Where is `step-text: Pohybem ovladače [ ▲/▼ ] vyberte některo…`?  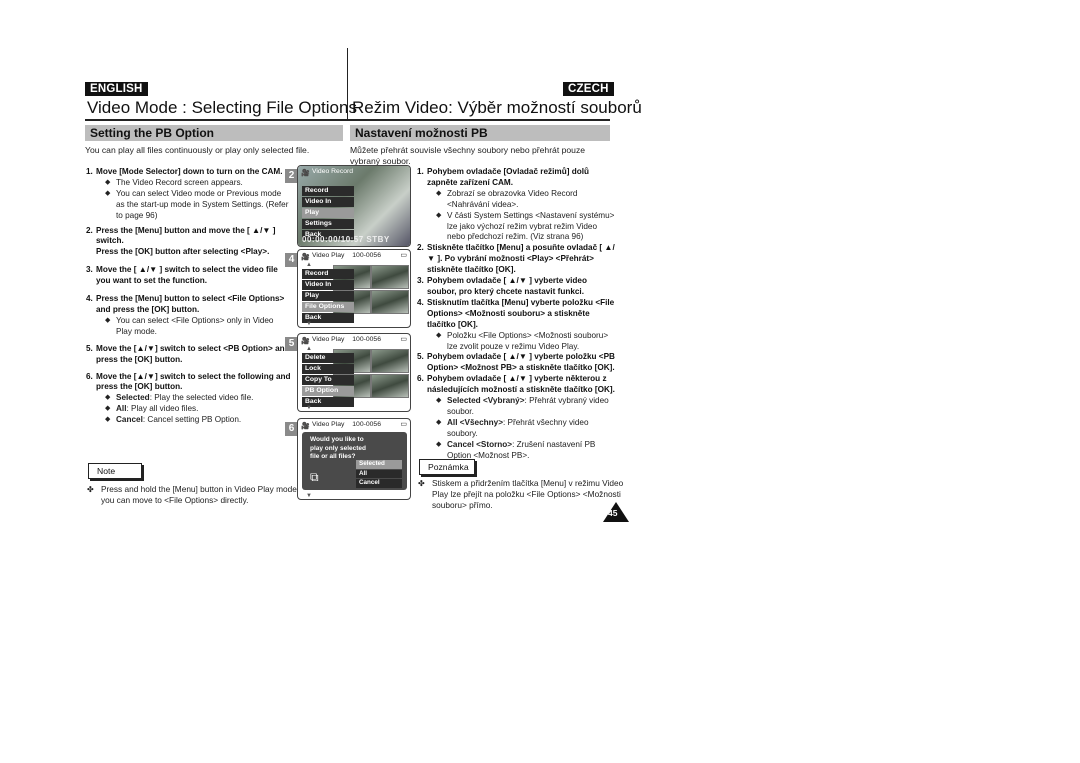
step-text: Pohybem ovladače [ ▲/▼ ] vyberte některo… is located at coordinates (521, 384).